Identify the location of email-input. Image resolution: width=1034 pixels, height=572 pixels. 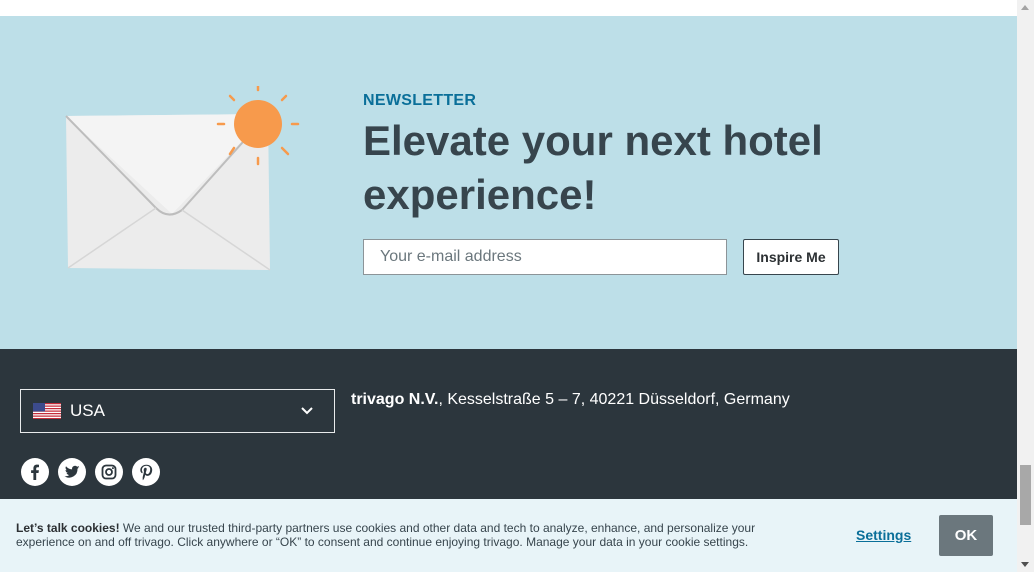
(545, 257).